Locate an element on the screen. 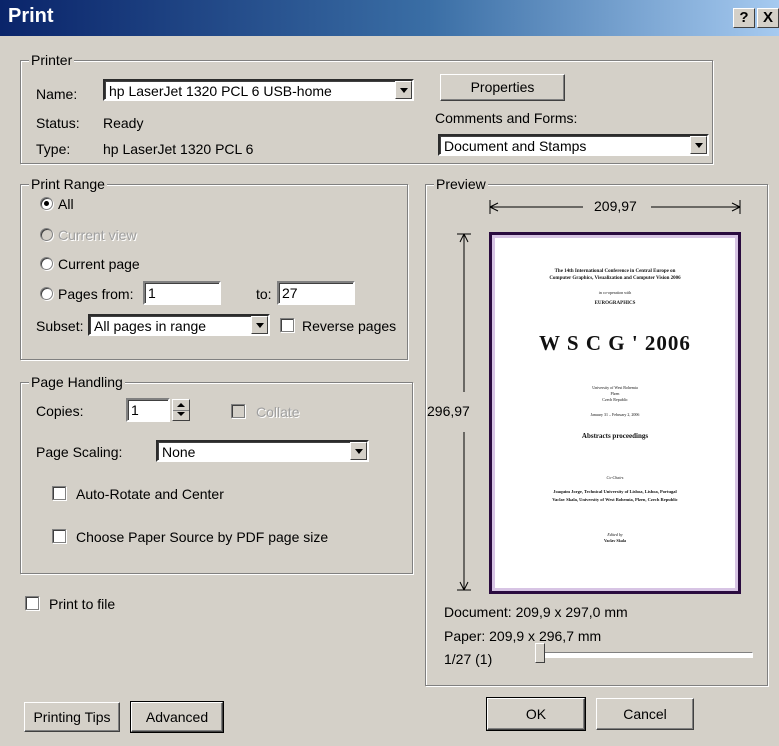 This screenshot has height=746, width=779. radio-pages-from-label: Pages from: is located at coordinates (95, 294).